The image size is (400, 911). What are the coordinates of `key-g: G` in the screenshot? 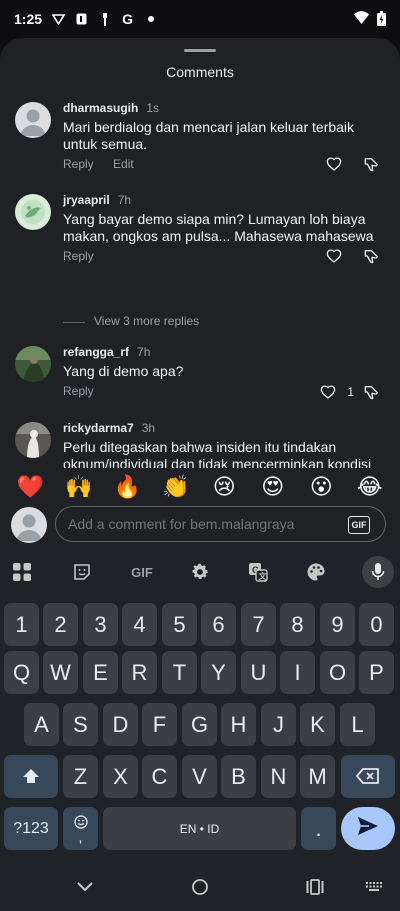 It's located at (199, 724).